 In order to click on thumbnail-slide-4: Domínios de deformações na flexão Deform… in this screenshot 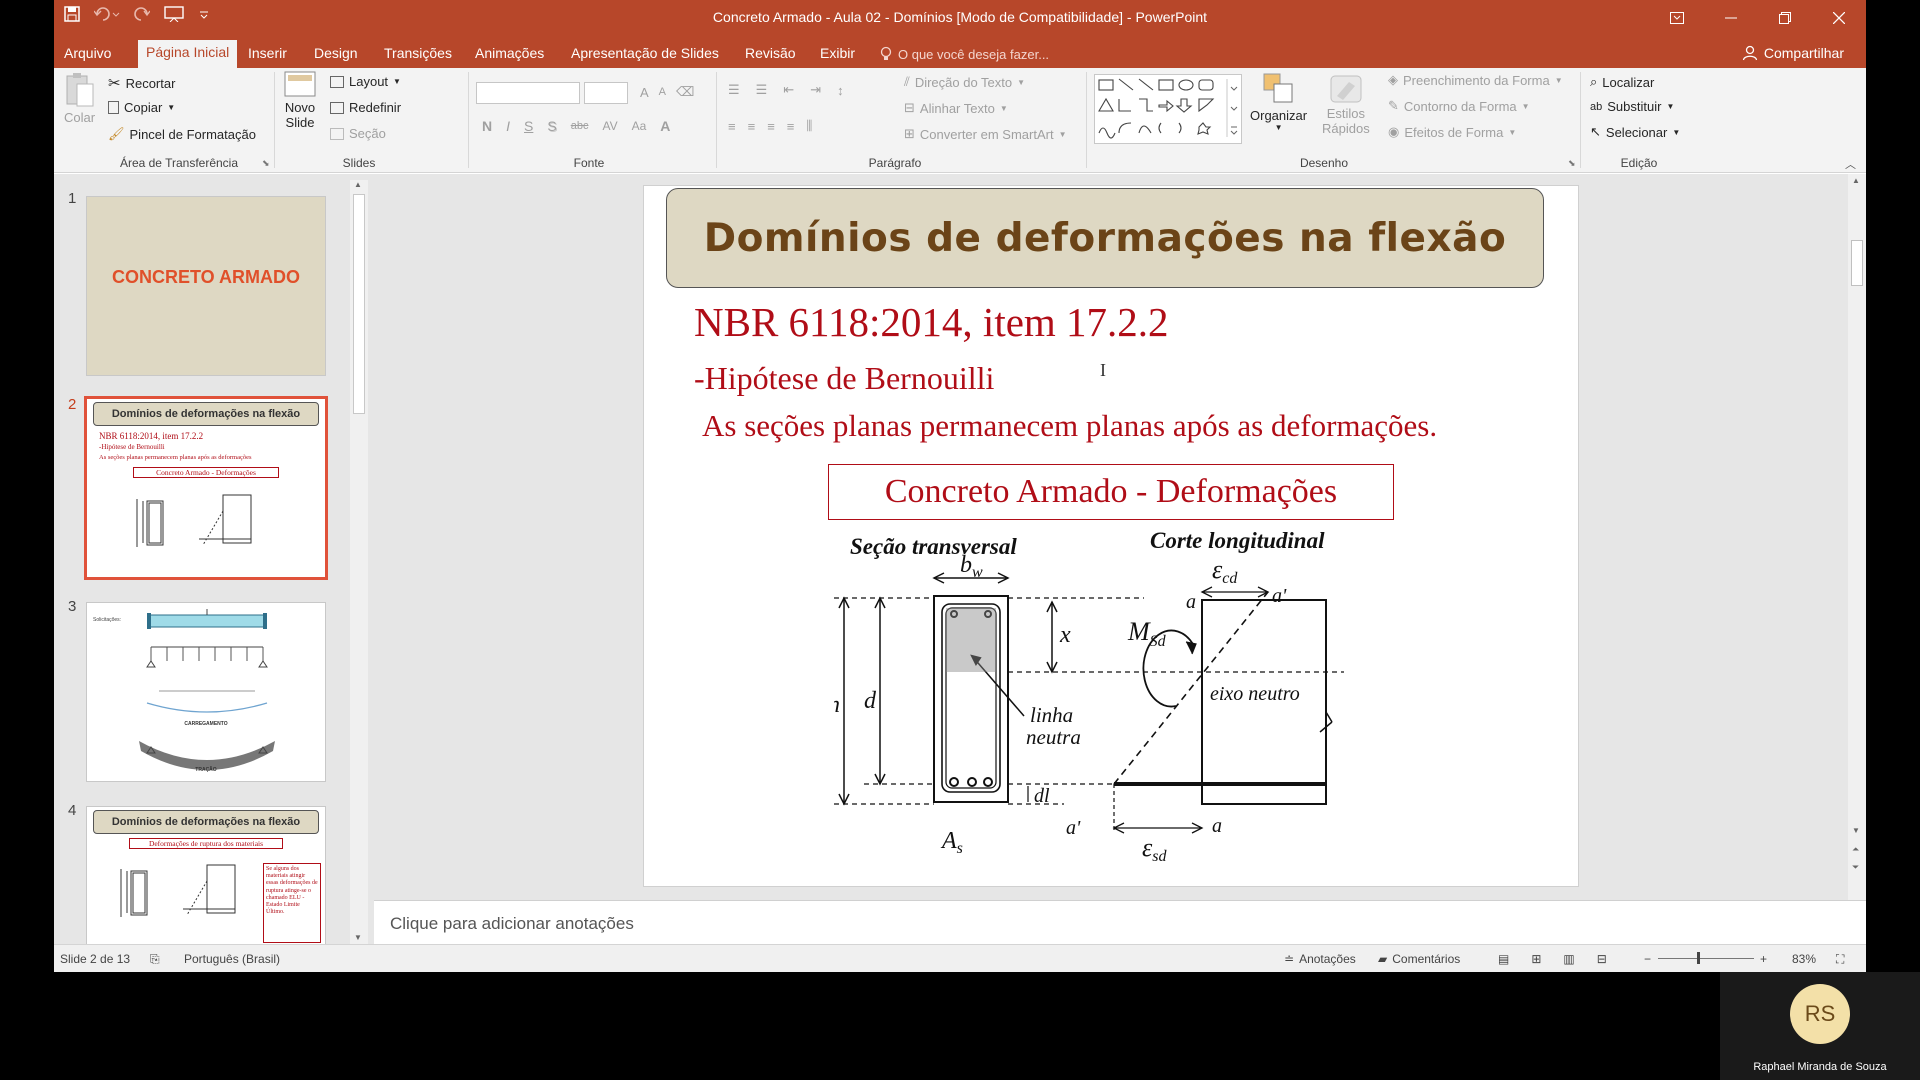, I will do `click(206, 876)`.